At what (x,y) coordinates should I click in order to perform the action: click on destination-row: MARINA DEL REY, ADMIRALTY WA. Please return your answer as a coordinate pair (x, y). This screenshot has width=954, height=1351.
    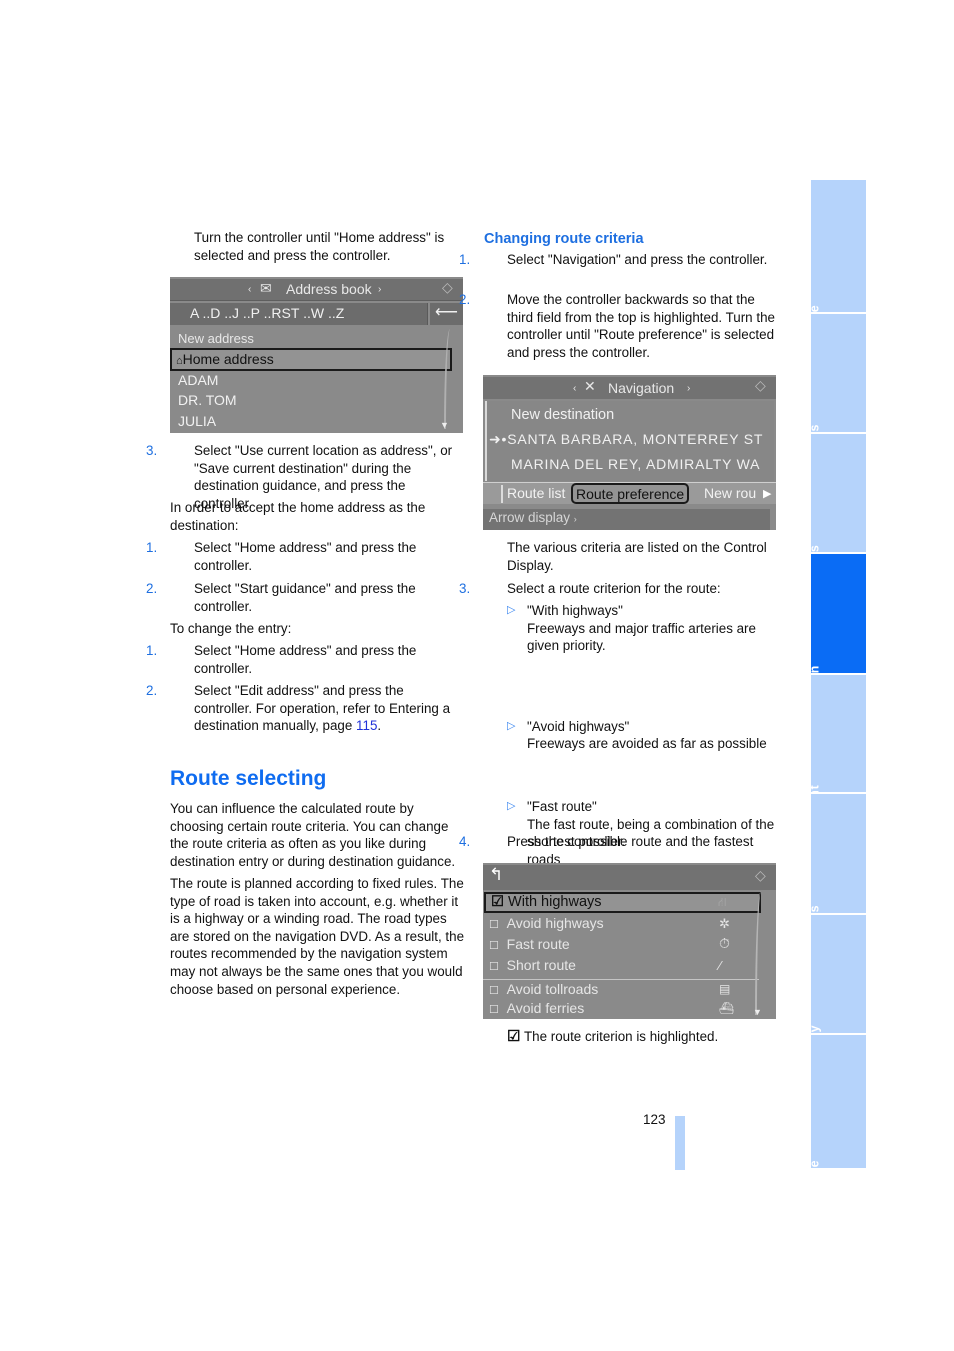
    Looking at the image, I should click on (635, 465).